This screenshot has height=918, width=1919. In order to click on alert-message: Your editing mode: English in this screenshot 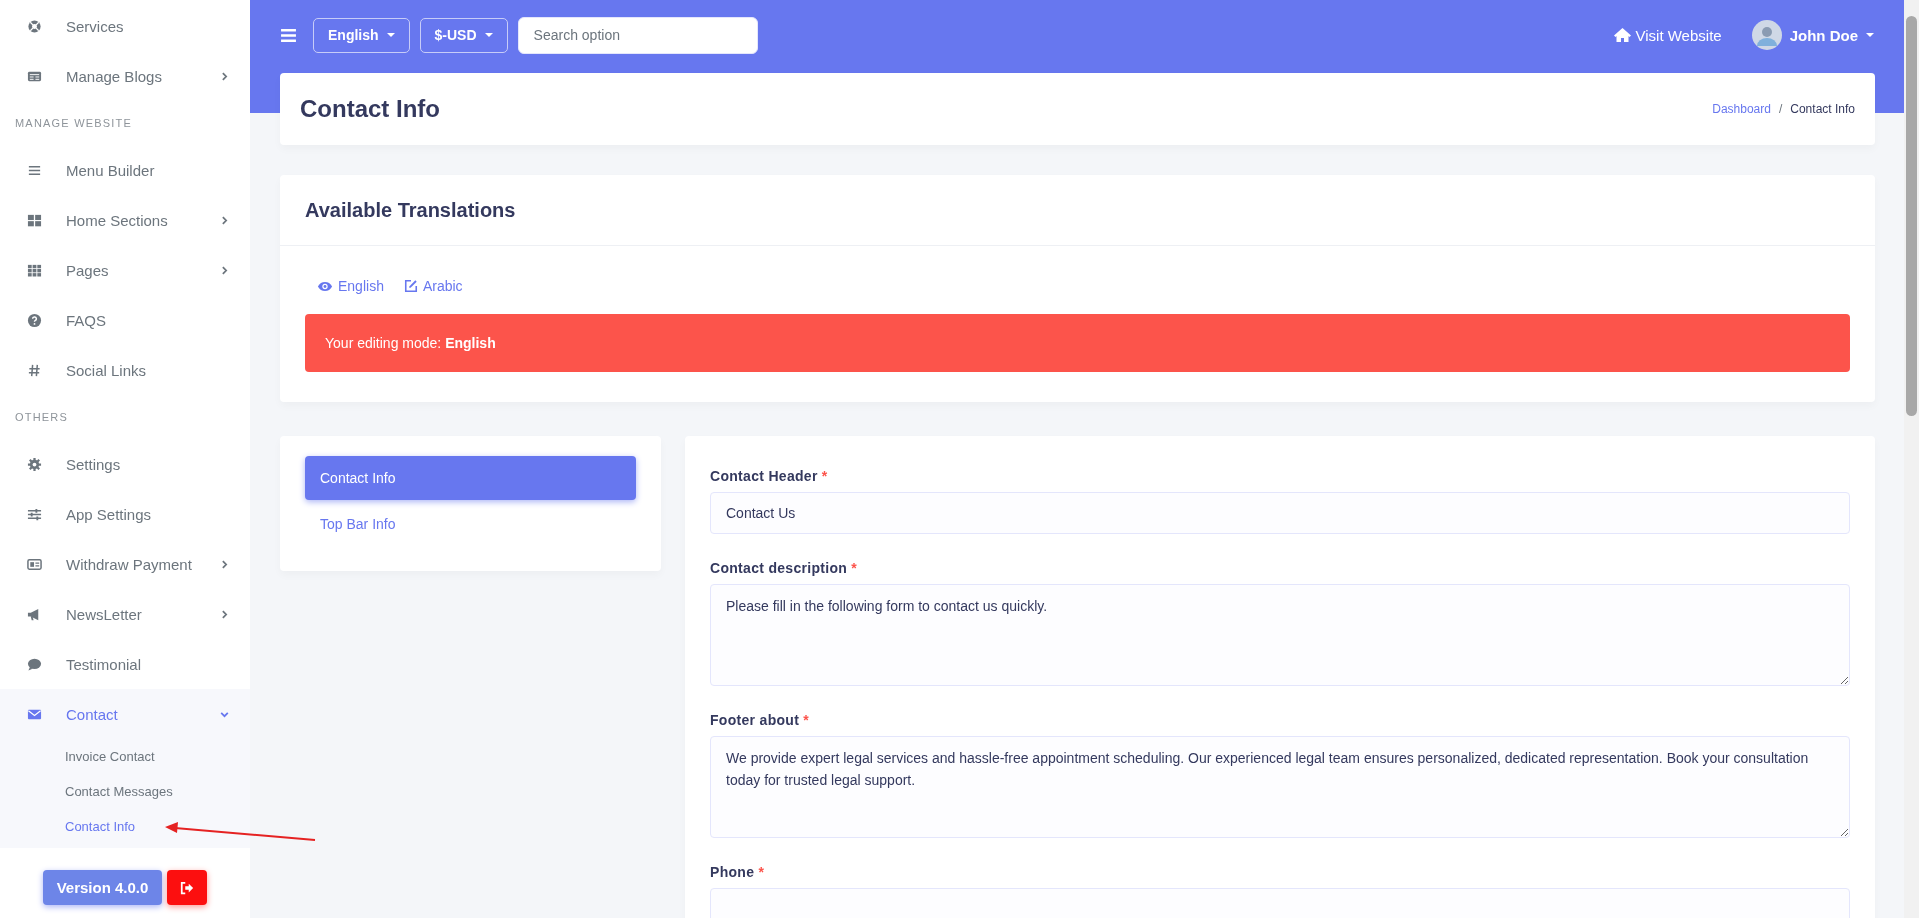, I will do `click(1077, 343)`.